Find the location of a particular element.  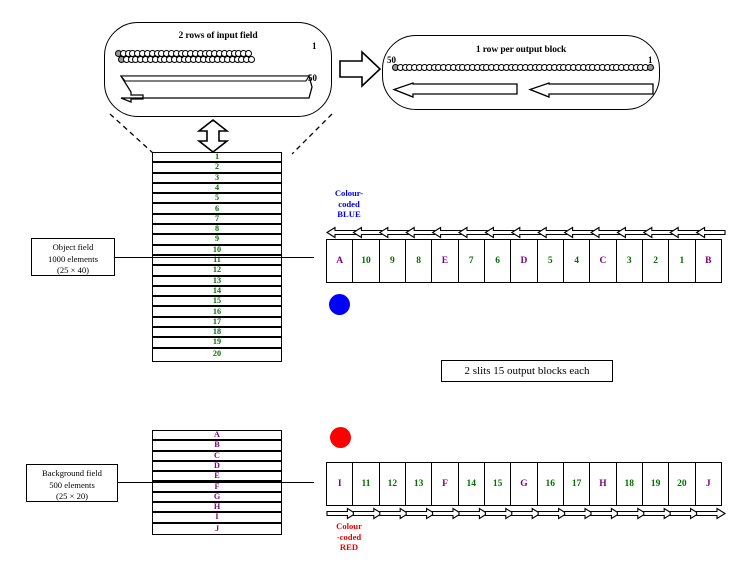

blue-colour-code-label: Colour- coded BLUE is located at coordinates (349, 204).